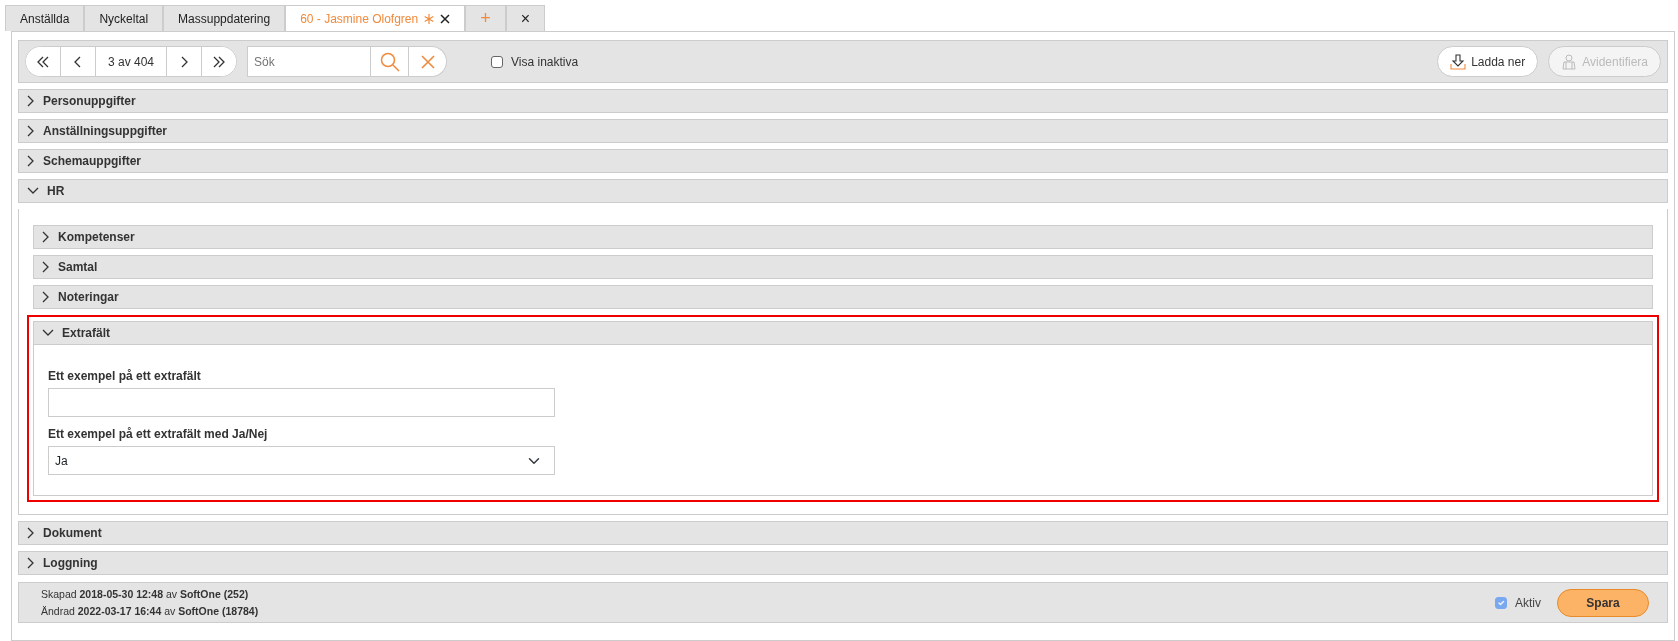 This screenshot has width=1678, height=641. What do you see at coordinates (843, 297) in the screenshot?
I see `section-header: Noteringar` at bounding box center [843, 297].